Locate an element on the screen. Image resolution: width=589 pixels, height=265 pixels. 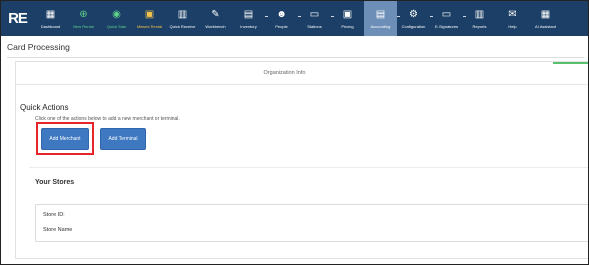
quick-sale-icon: ◉ is located at coordinates (116, 14).